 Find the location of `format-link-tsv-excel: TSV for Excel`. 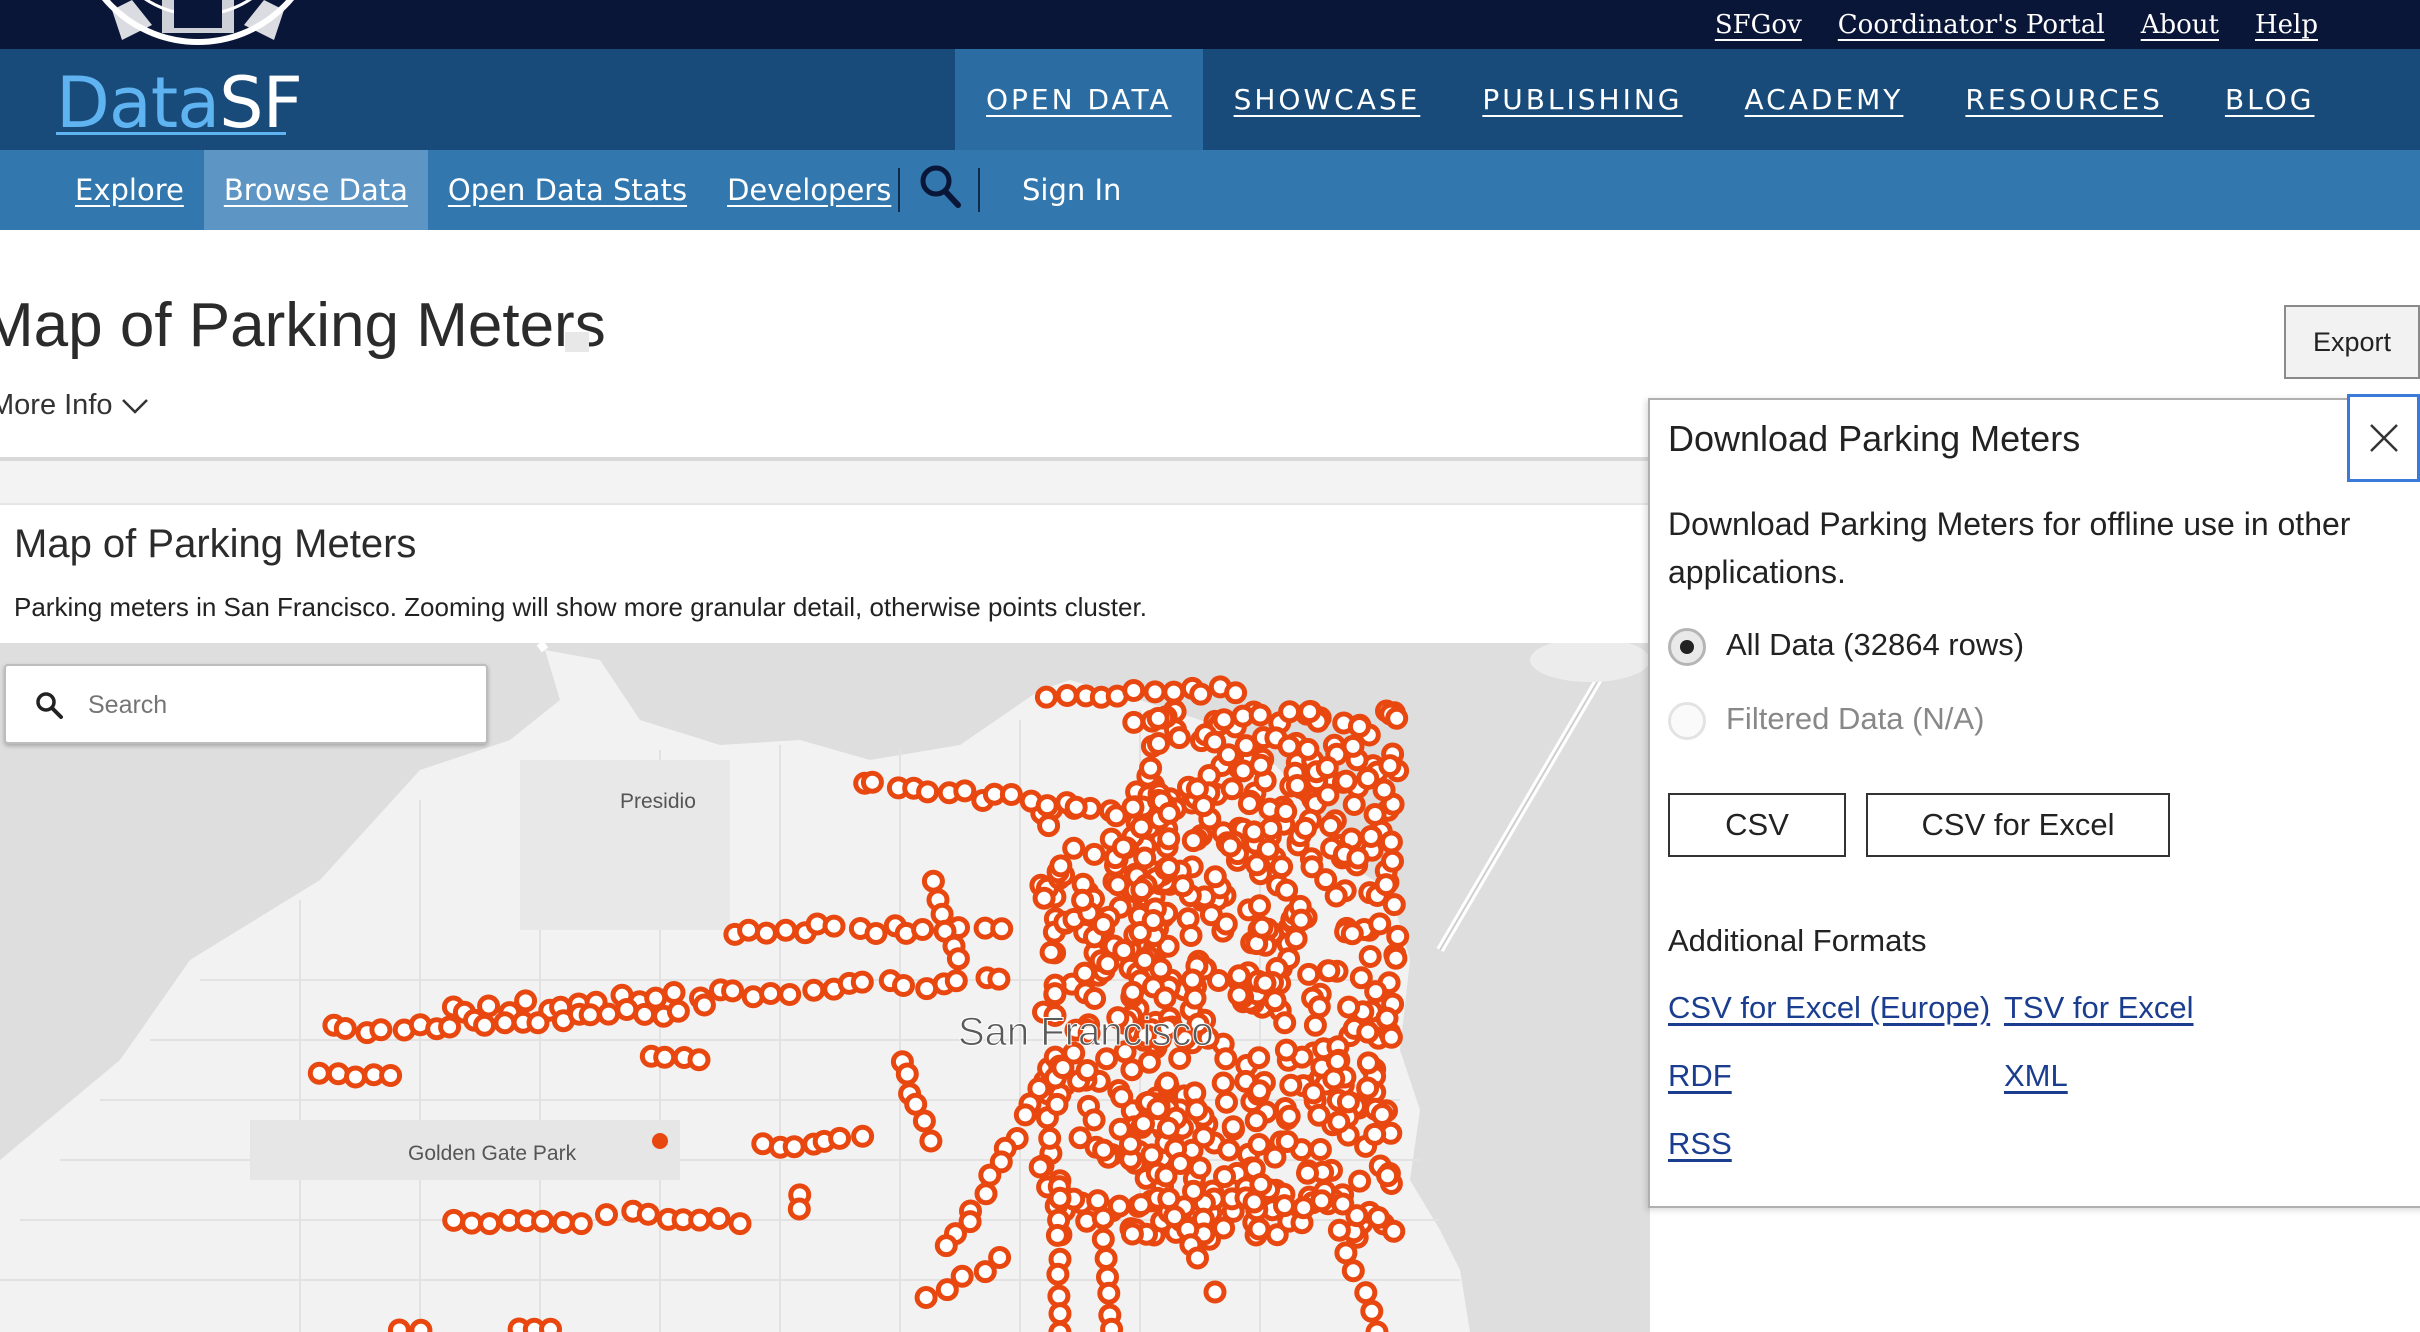

format-link-tsv-excel: TSV for Excel is located at coordinates (2099, 1008).